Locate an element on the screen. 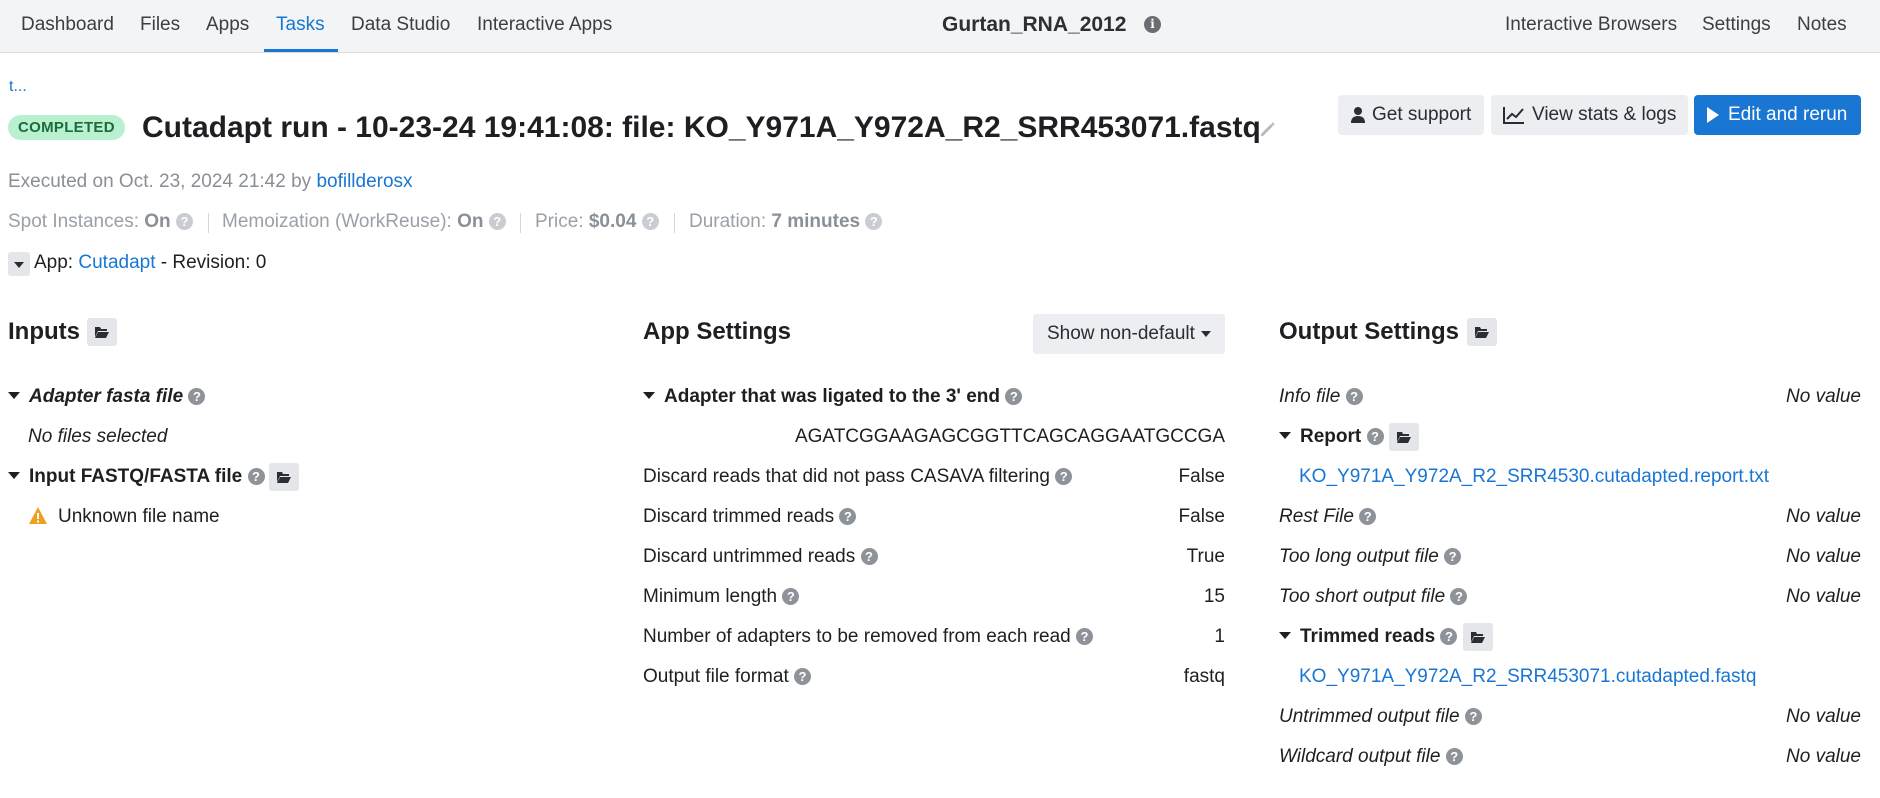 The image size is (1880, 798). input-fastq-row: Input FASTQ/FASTA file ? is located at coordinates (136, 477).